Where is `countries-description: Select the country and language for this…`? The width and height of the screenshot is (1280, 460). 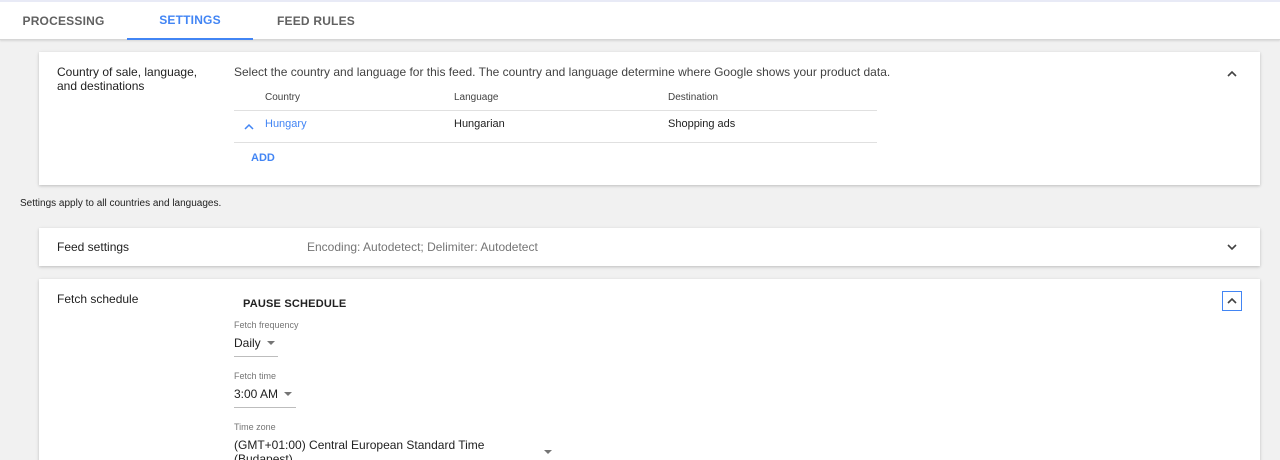
countries-description: Select the country and language for this… is located at coordinates (562, 72).